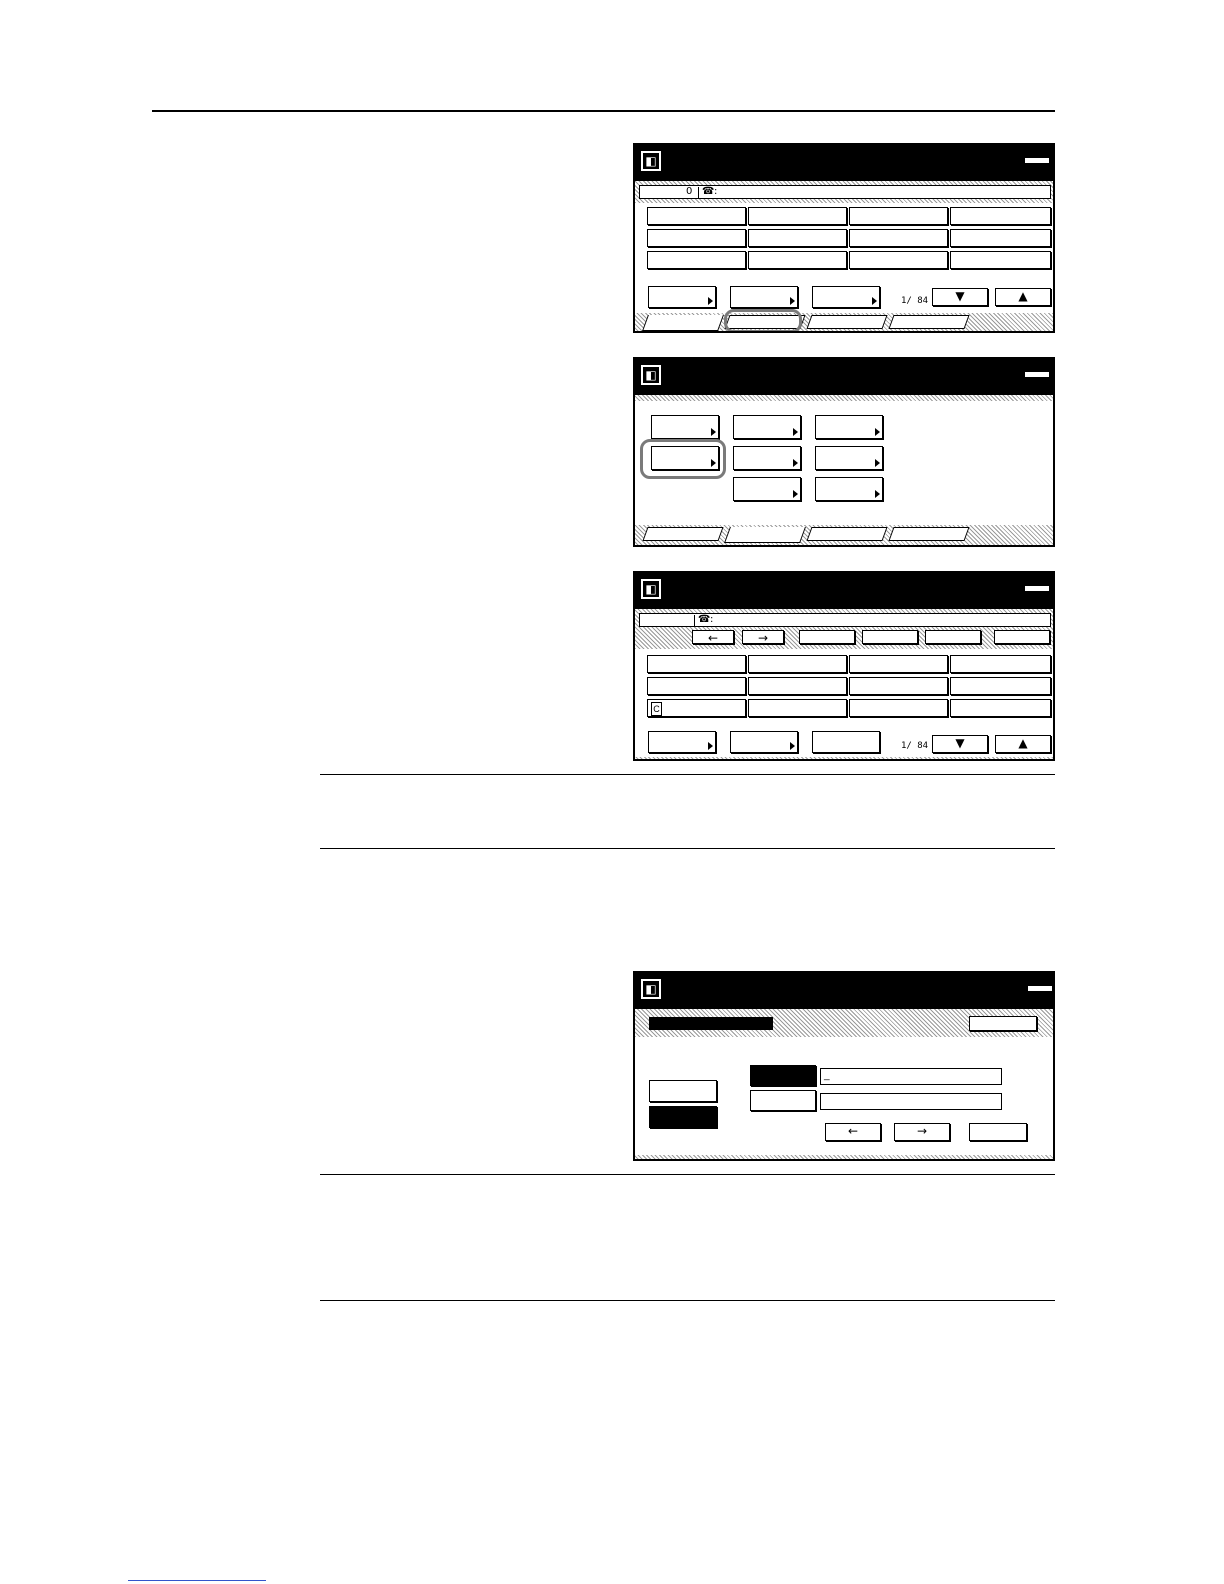 Image resolution: width=1224 pixels, height=1584 pixels. I want to click on entry-corner-button, so click(1003, 1023).